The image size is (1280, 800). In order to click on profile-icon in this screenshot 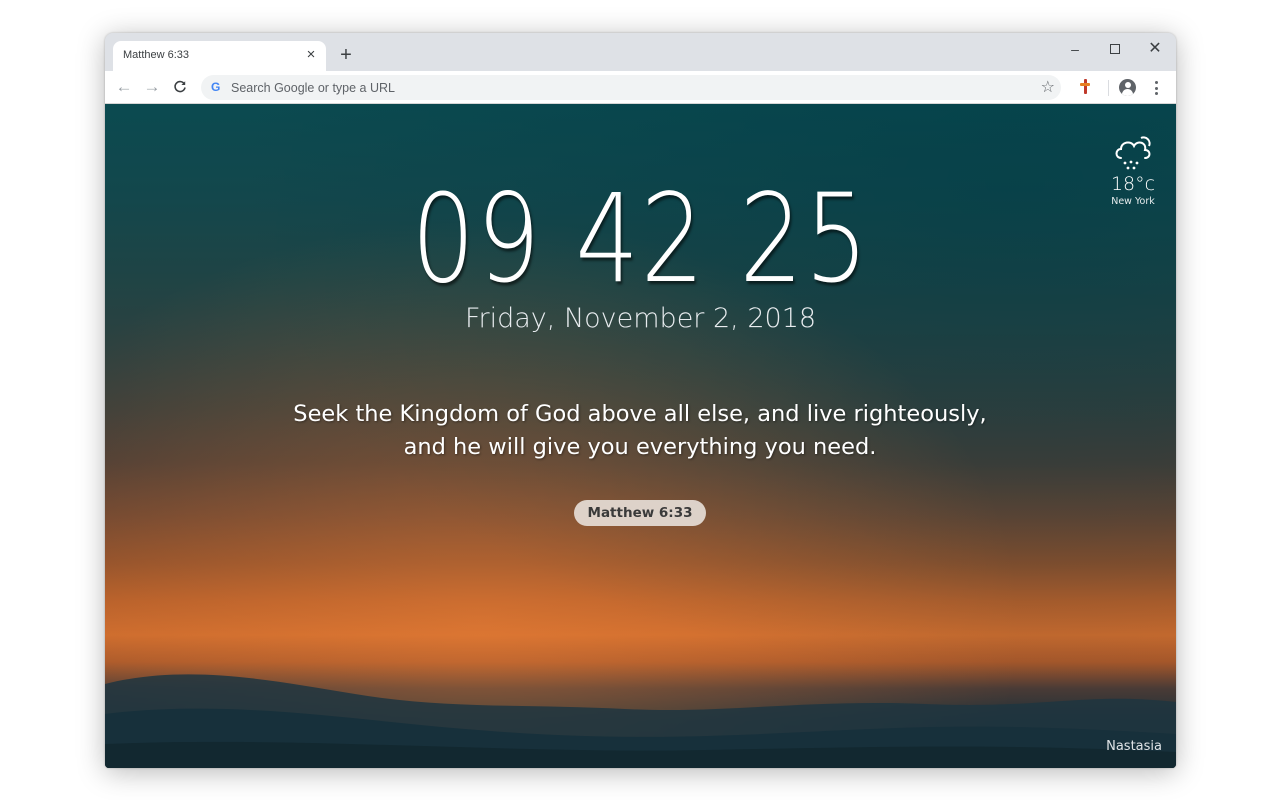, I will do `click(1127, 87)`.